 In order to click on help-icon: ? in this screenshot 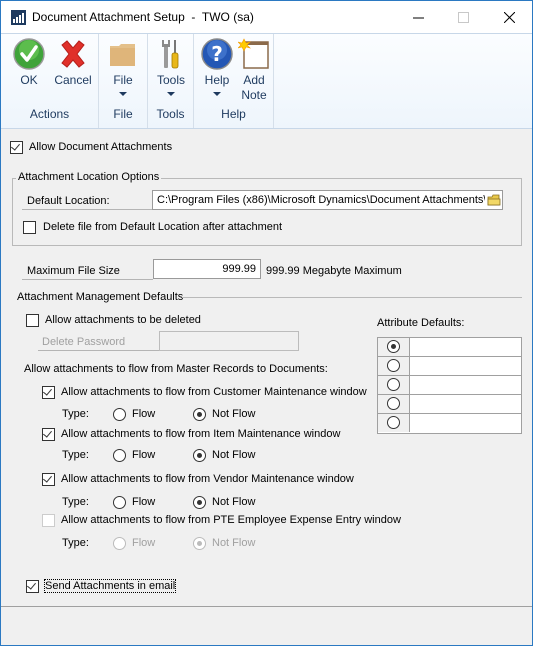, I will do `click(217, 54)`.